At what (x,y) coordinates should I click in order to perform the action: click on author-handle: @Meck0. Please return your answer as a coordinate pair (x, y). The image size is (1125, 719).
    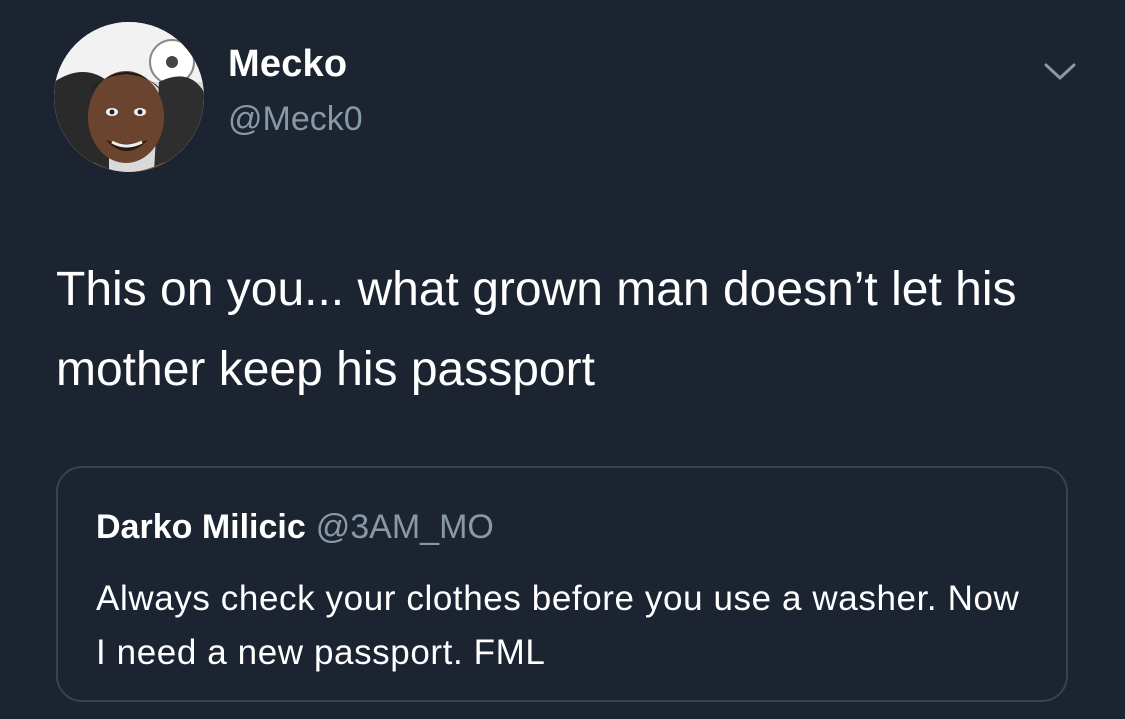
    Looking at the image, I should click on (295, 119).